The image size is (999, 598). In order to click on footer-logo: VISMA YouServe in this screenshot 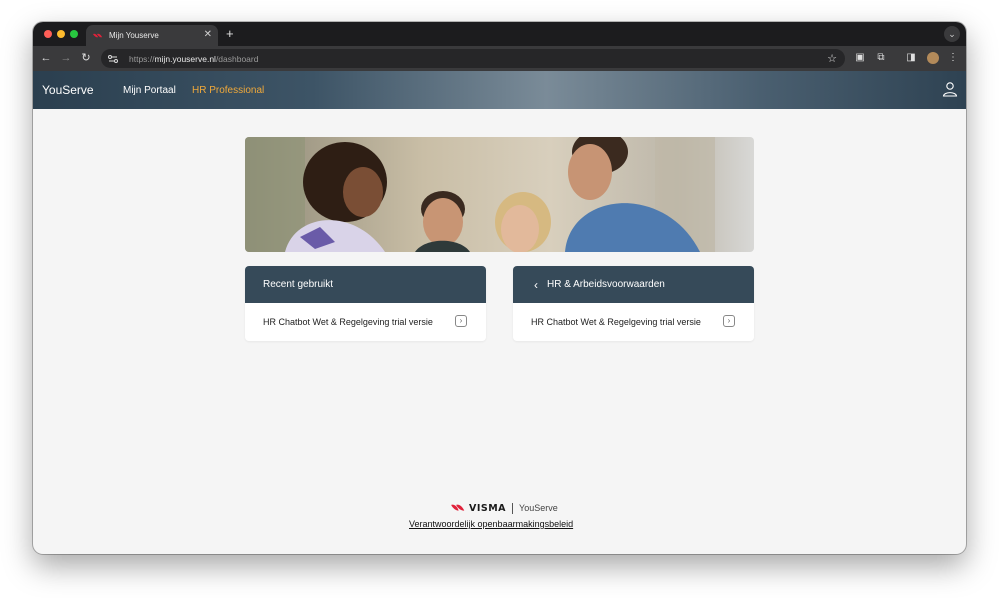, I will do `click(504, 508)`.